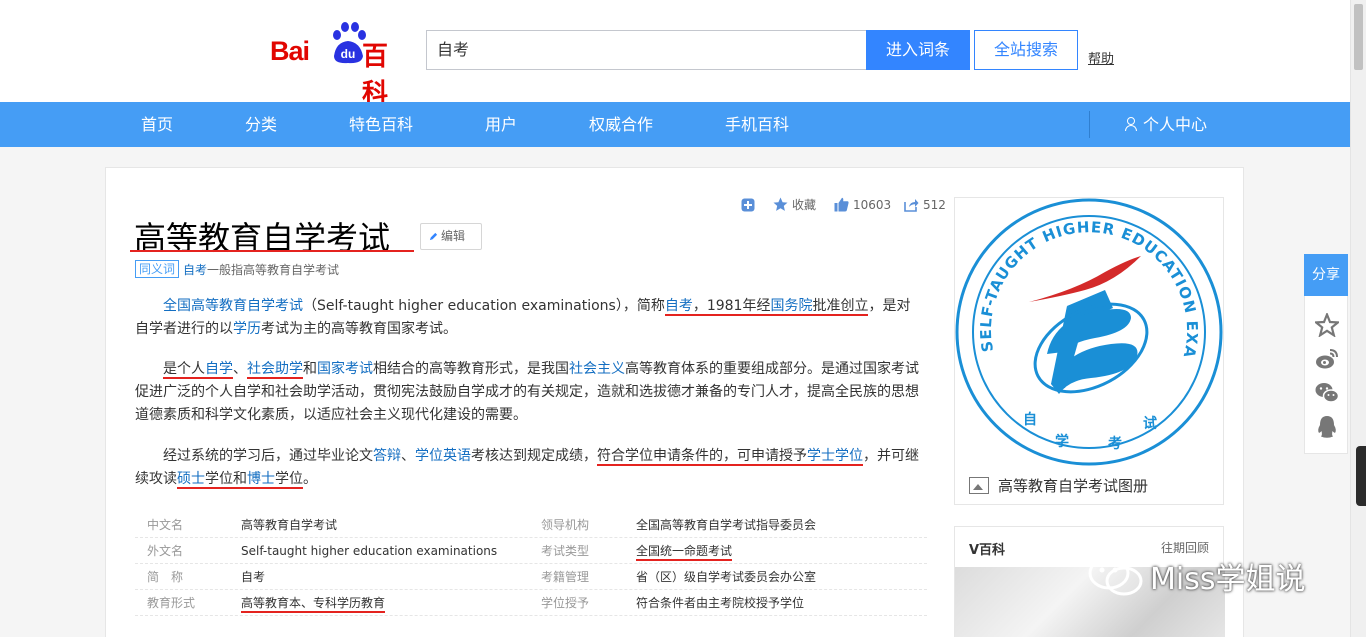 This screenshot has height=637, width=1366. I want to click on nav-divider, so click(1089, 124).